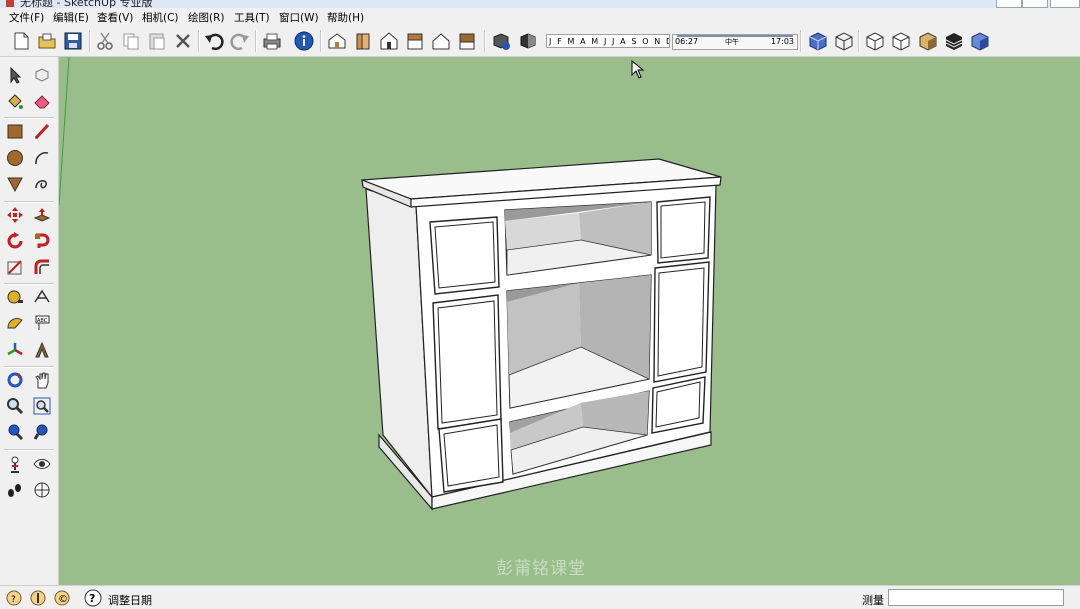  I want to click on walk-icon, so click(15, 490).